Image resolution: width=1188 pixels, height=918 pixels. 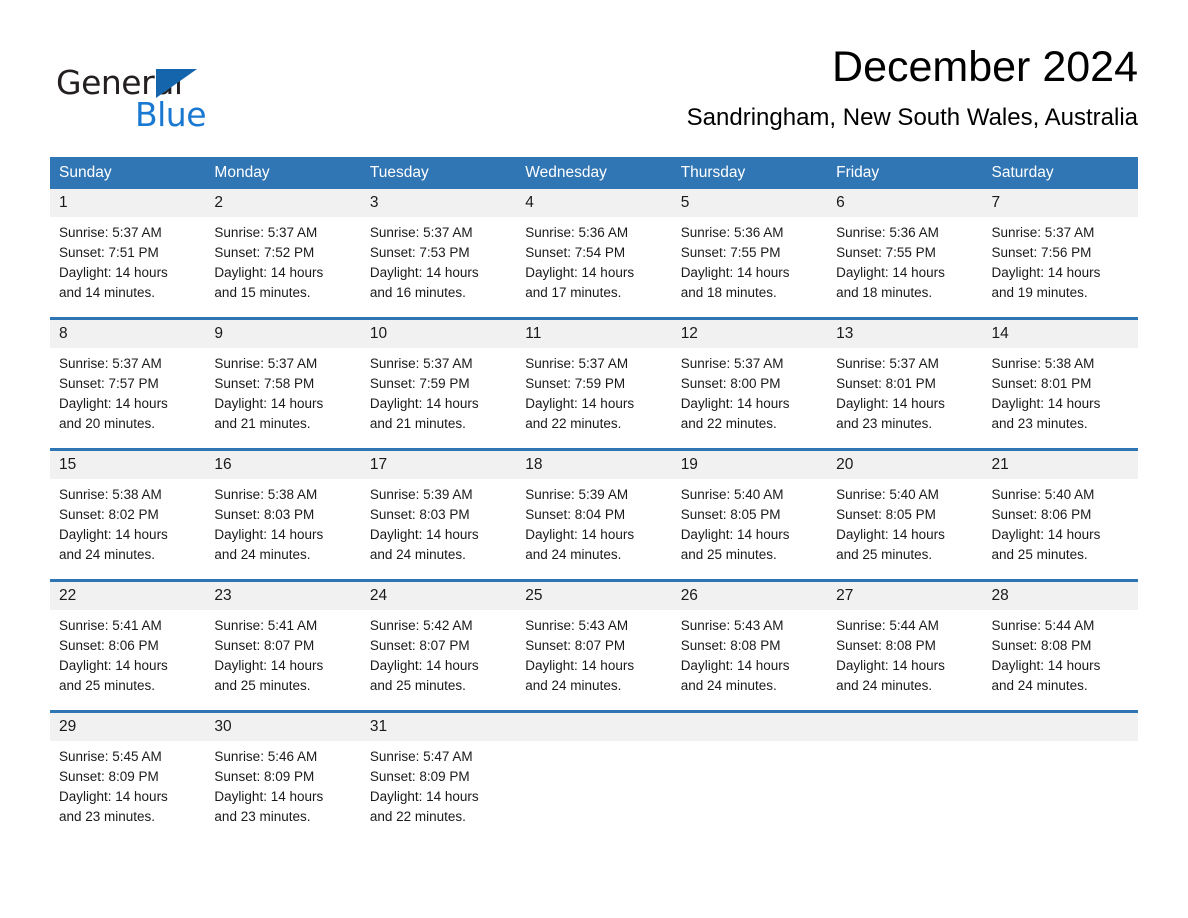 What do you see at coordinates (417, 292) in the screenshot?
I see `day-daylight-2-line: and 16 minutes.` at bounding box center [417, 292].